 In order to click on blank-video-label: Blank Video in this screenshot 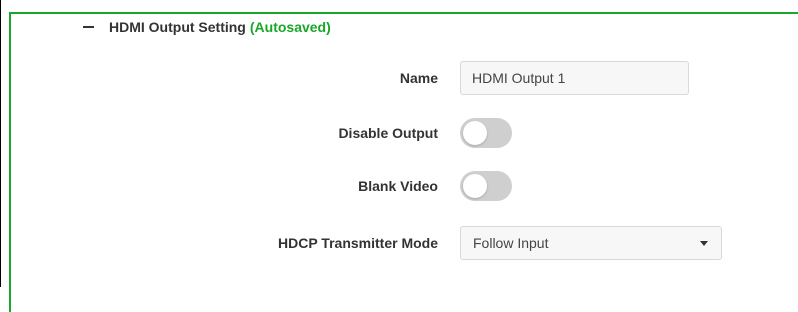, I will do `click(398, 186)`.